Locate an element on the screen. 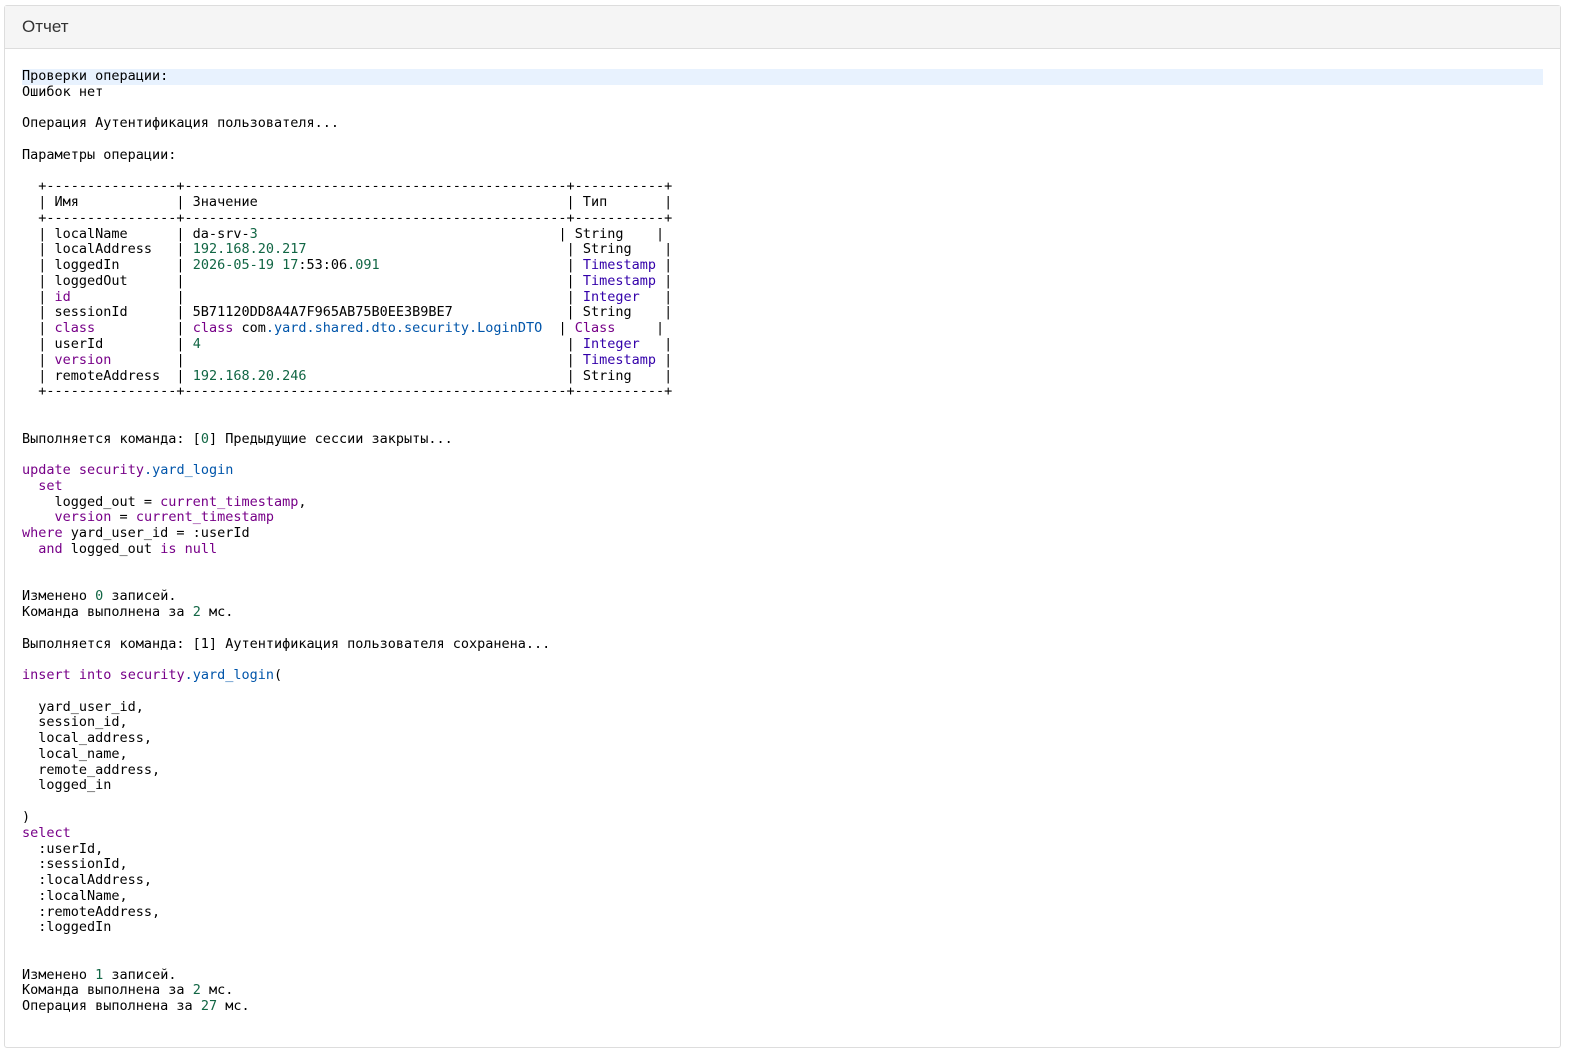 This screenshot has height=1059, width=1575. report-line: | localName | da-srv-3 | String | is located at coordinates (782, 234).